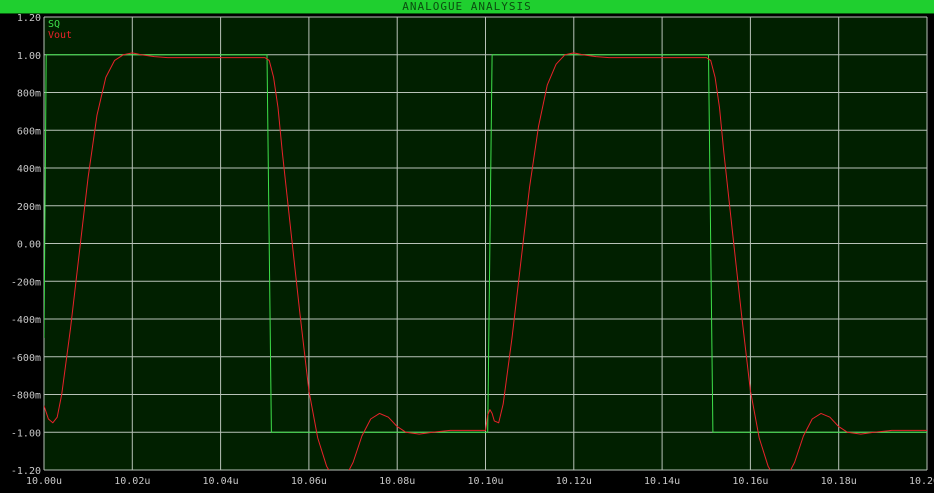 This screenshot has width=934, height=493. I want to click on x-tick-label: 10.20u, so click(921, 481).